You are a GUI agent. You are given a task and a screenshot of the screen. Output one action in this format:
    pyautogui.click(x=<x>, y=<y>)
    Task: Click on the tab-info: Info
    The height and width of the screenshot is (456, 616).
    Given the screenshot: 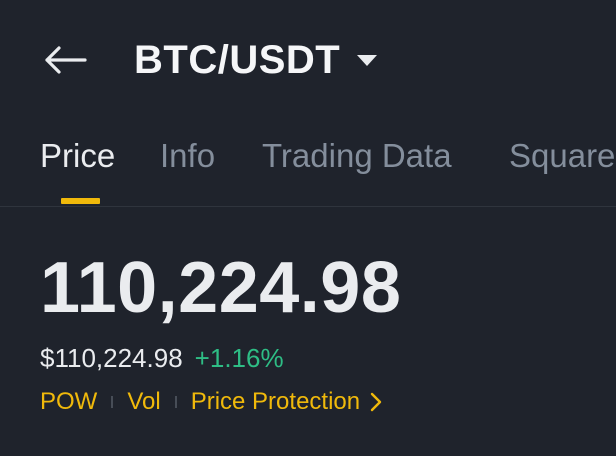 What is the action you would take?
    pyautogui.click(x=187, y=156)
    